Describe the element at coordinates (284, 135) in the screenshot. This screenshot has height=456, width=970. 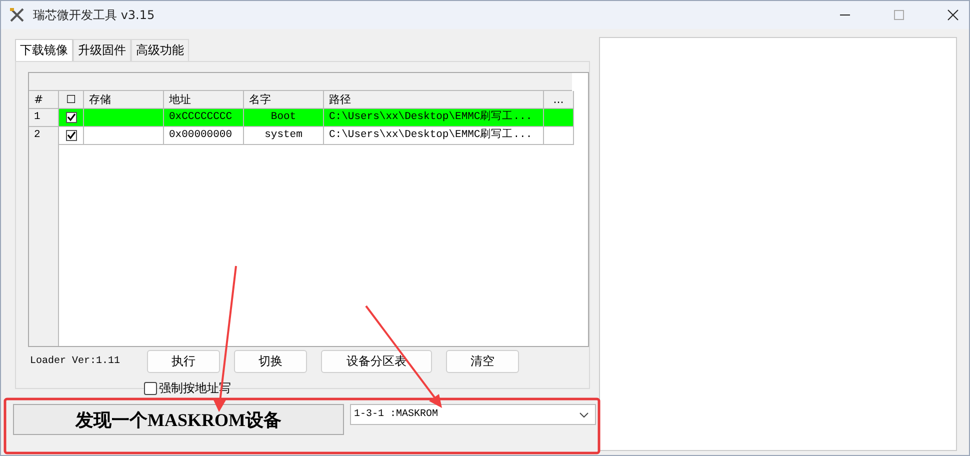
I see `table-cell: system` at that location.